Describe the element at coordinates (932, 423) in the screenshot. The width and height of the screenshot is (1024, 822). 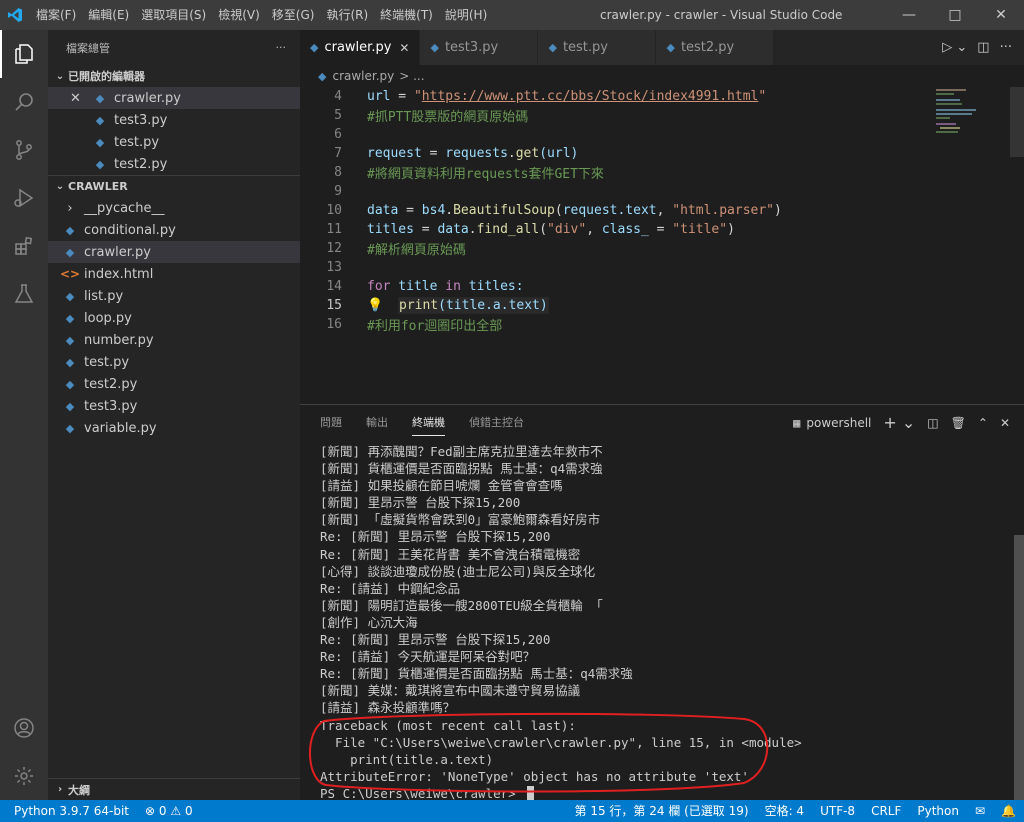
I see `split-terminal-icon: ◫` at that location.